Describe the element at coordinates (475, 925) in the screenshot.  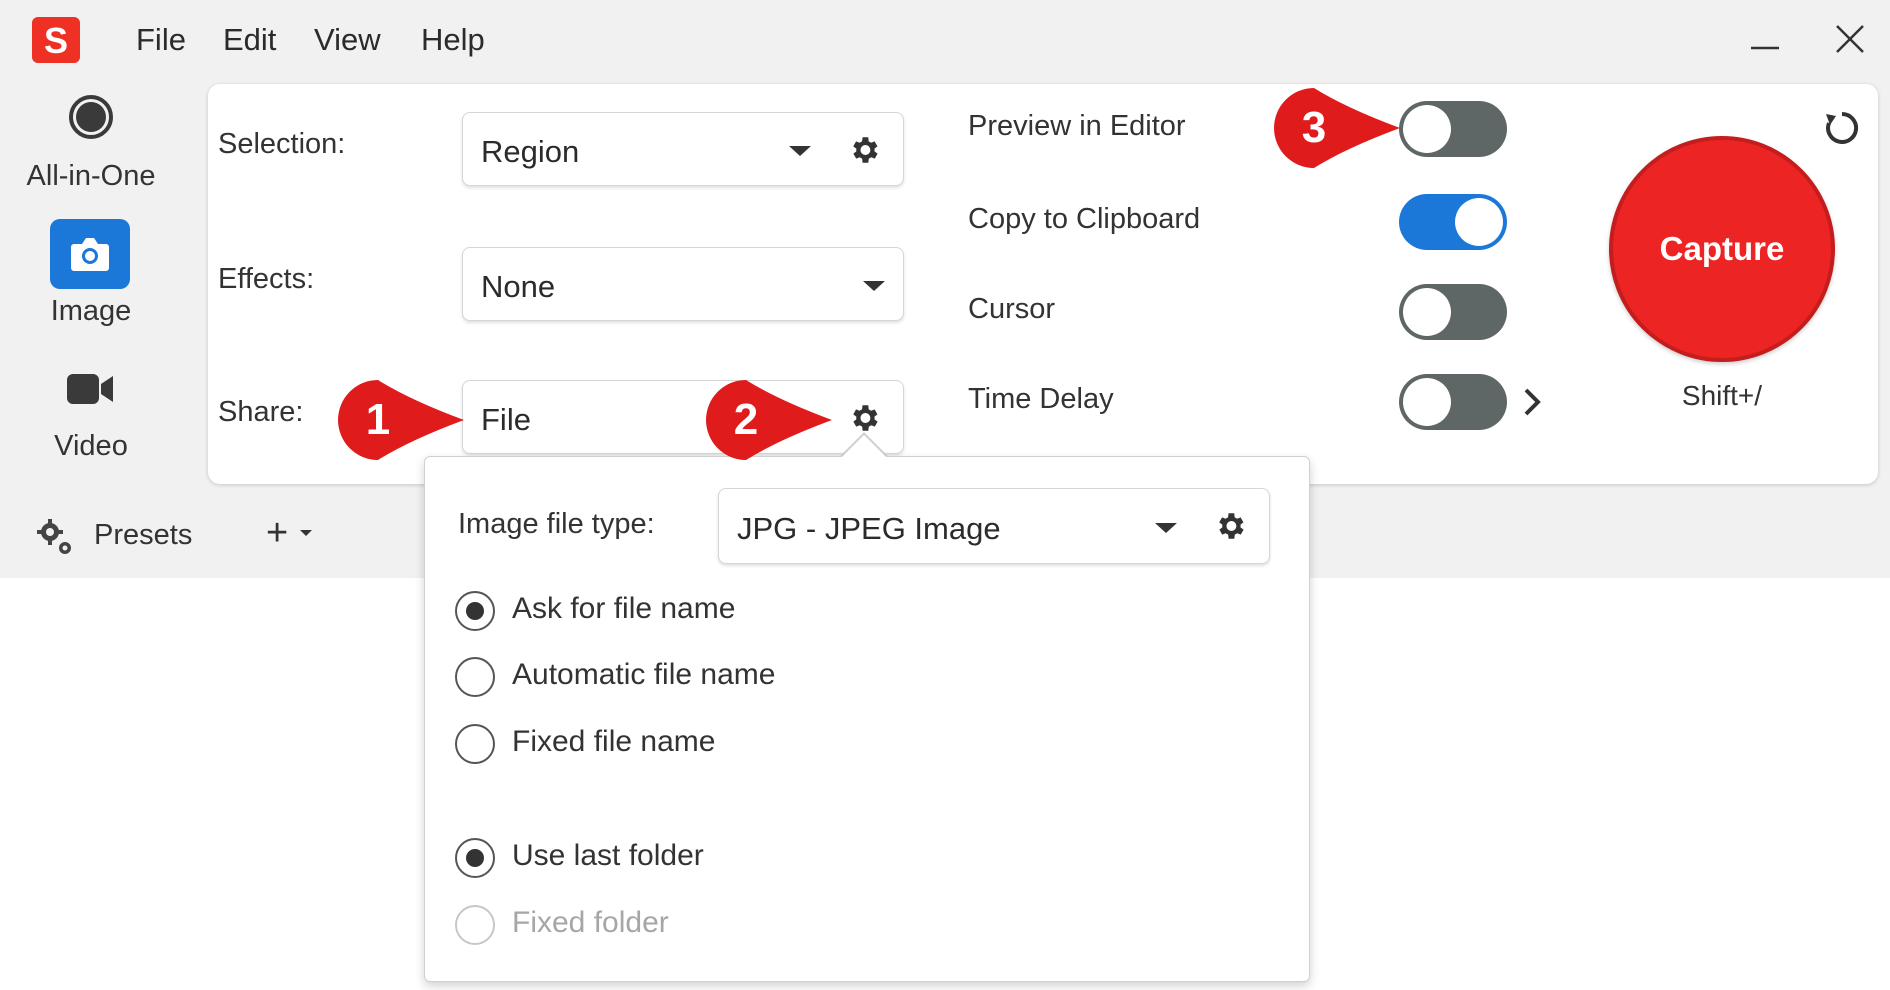
I see `radio-fixed-folder` at that location.